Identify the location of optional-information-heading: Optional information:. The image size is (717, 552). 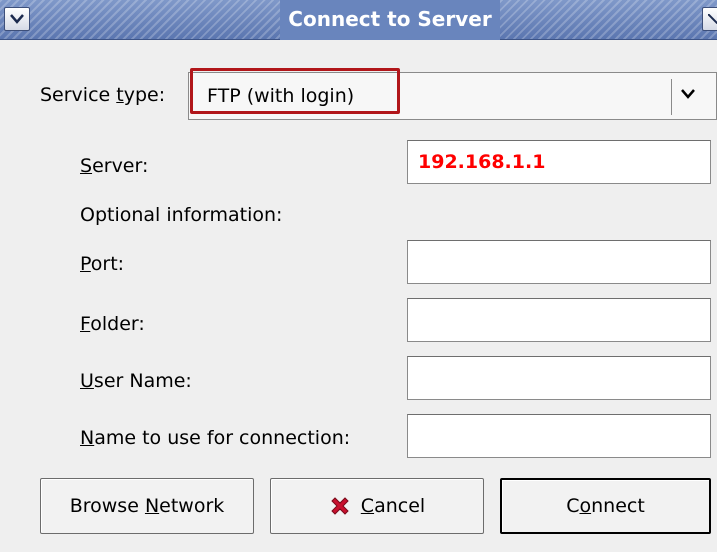
(181, 215).